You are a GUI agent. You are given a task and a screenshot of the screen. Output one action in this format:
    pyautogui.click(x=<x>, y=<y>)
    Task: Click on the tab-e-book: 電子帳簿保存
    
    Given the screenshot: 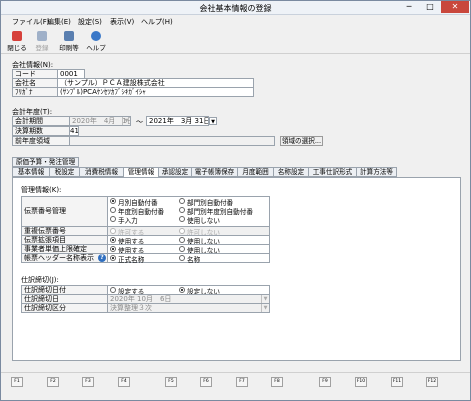 What is the action you would take?
    pyautogui.click(x=214, y=172)
    